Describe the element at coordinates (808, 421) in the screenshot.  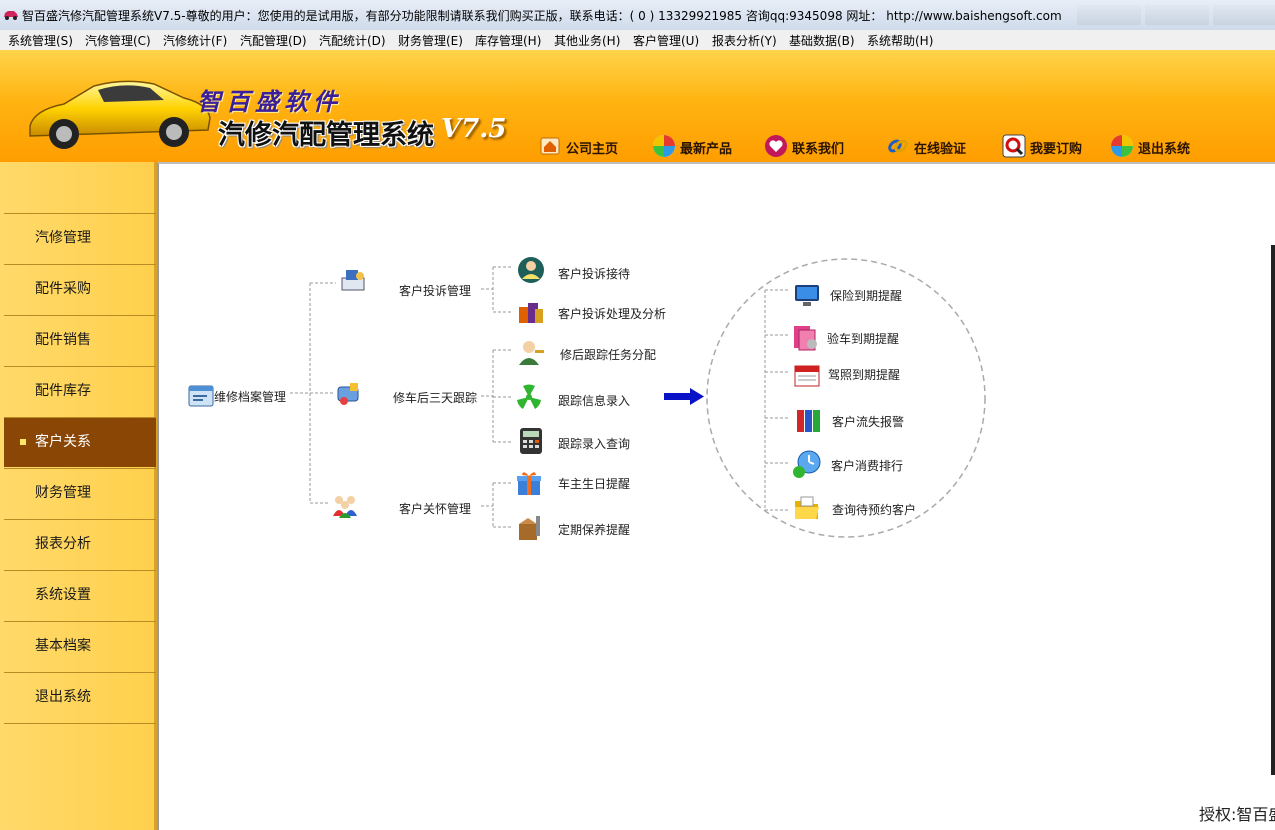
I see `binders-icon` at that location.